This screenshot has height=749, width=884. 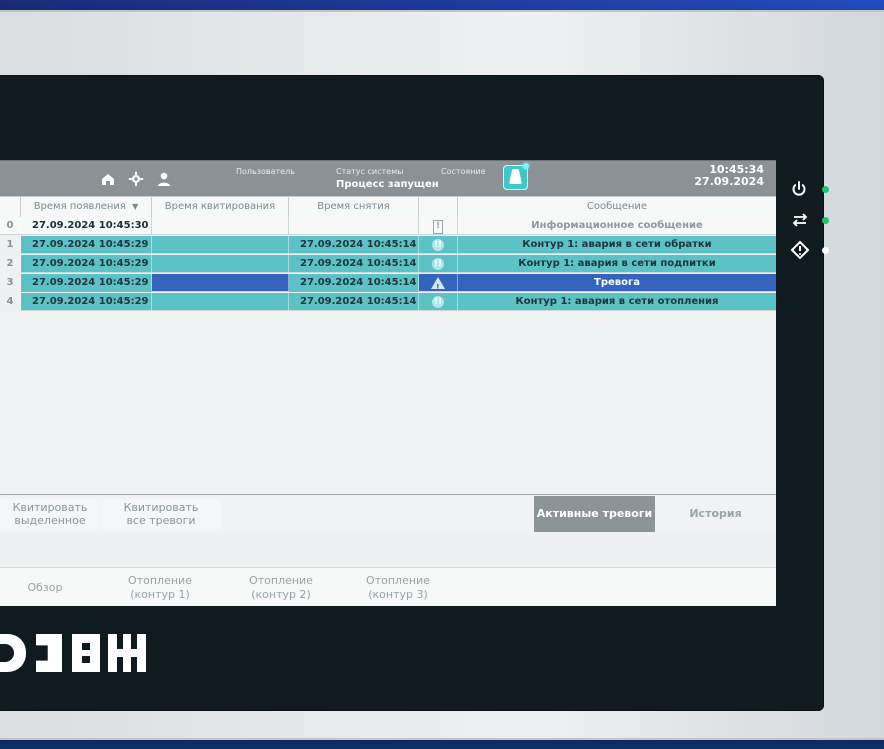 I want to click on row-id: 3, so click(x=10, y=283).